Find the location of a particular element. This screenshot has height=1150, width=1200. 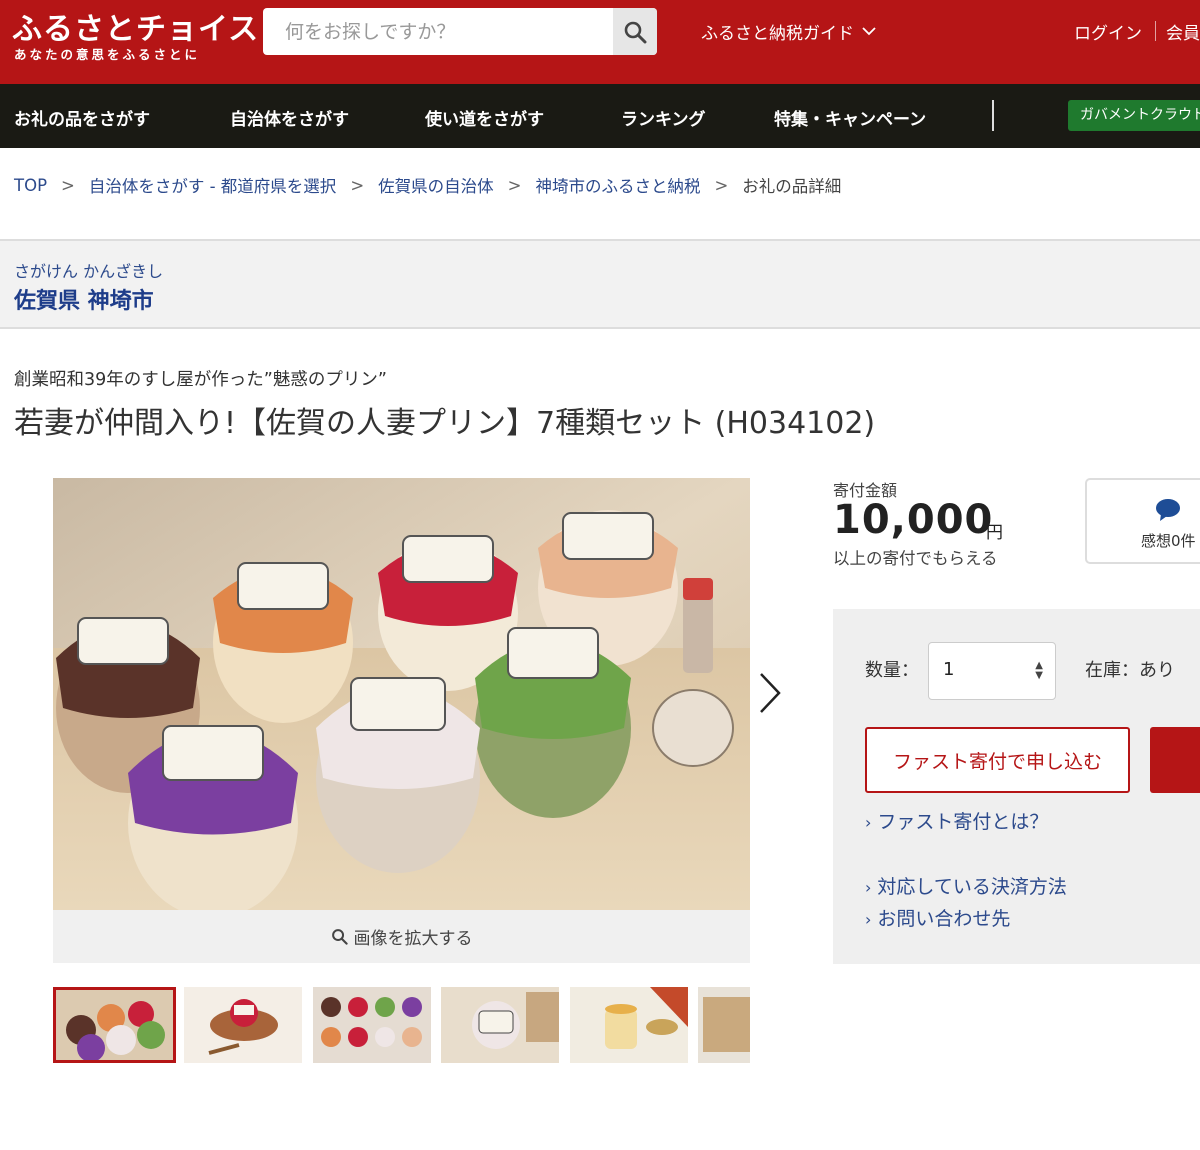

search-input is located at coordinates (438, 31).